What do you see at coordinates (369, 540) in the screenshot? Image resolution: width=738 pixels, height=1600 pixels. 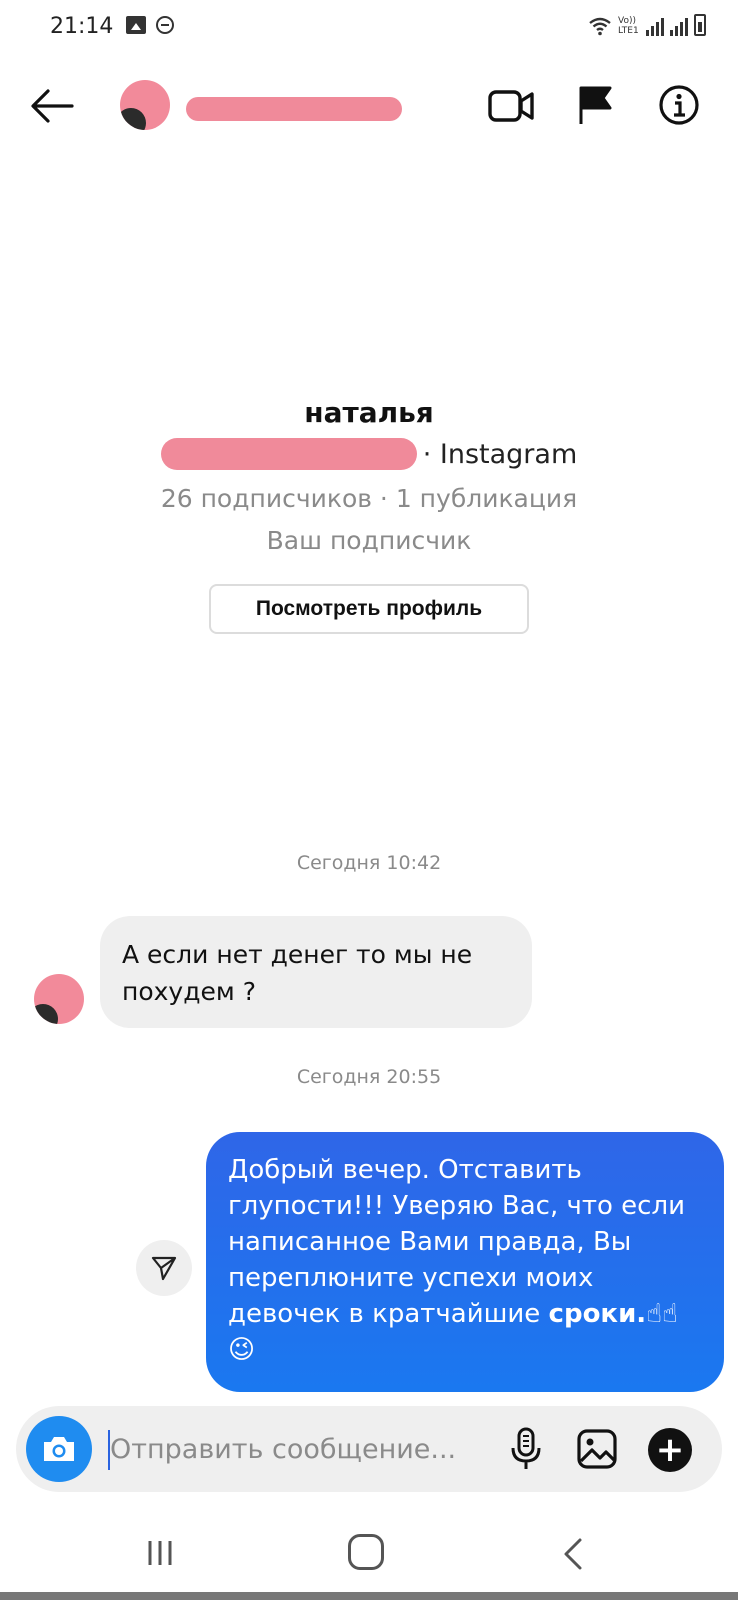 I see `profile-relation: Ваш подписчик` at bounding box center [369, 540].